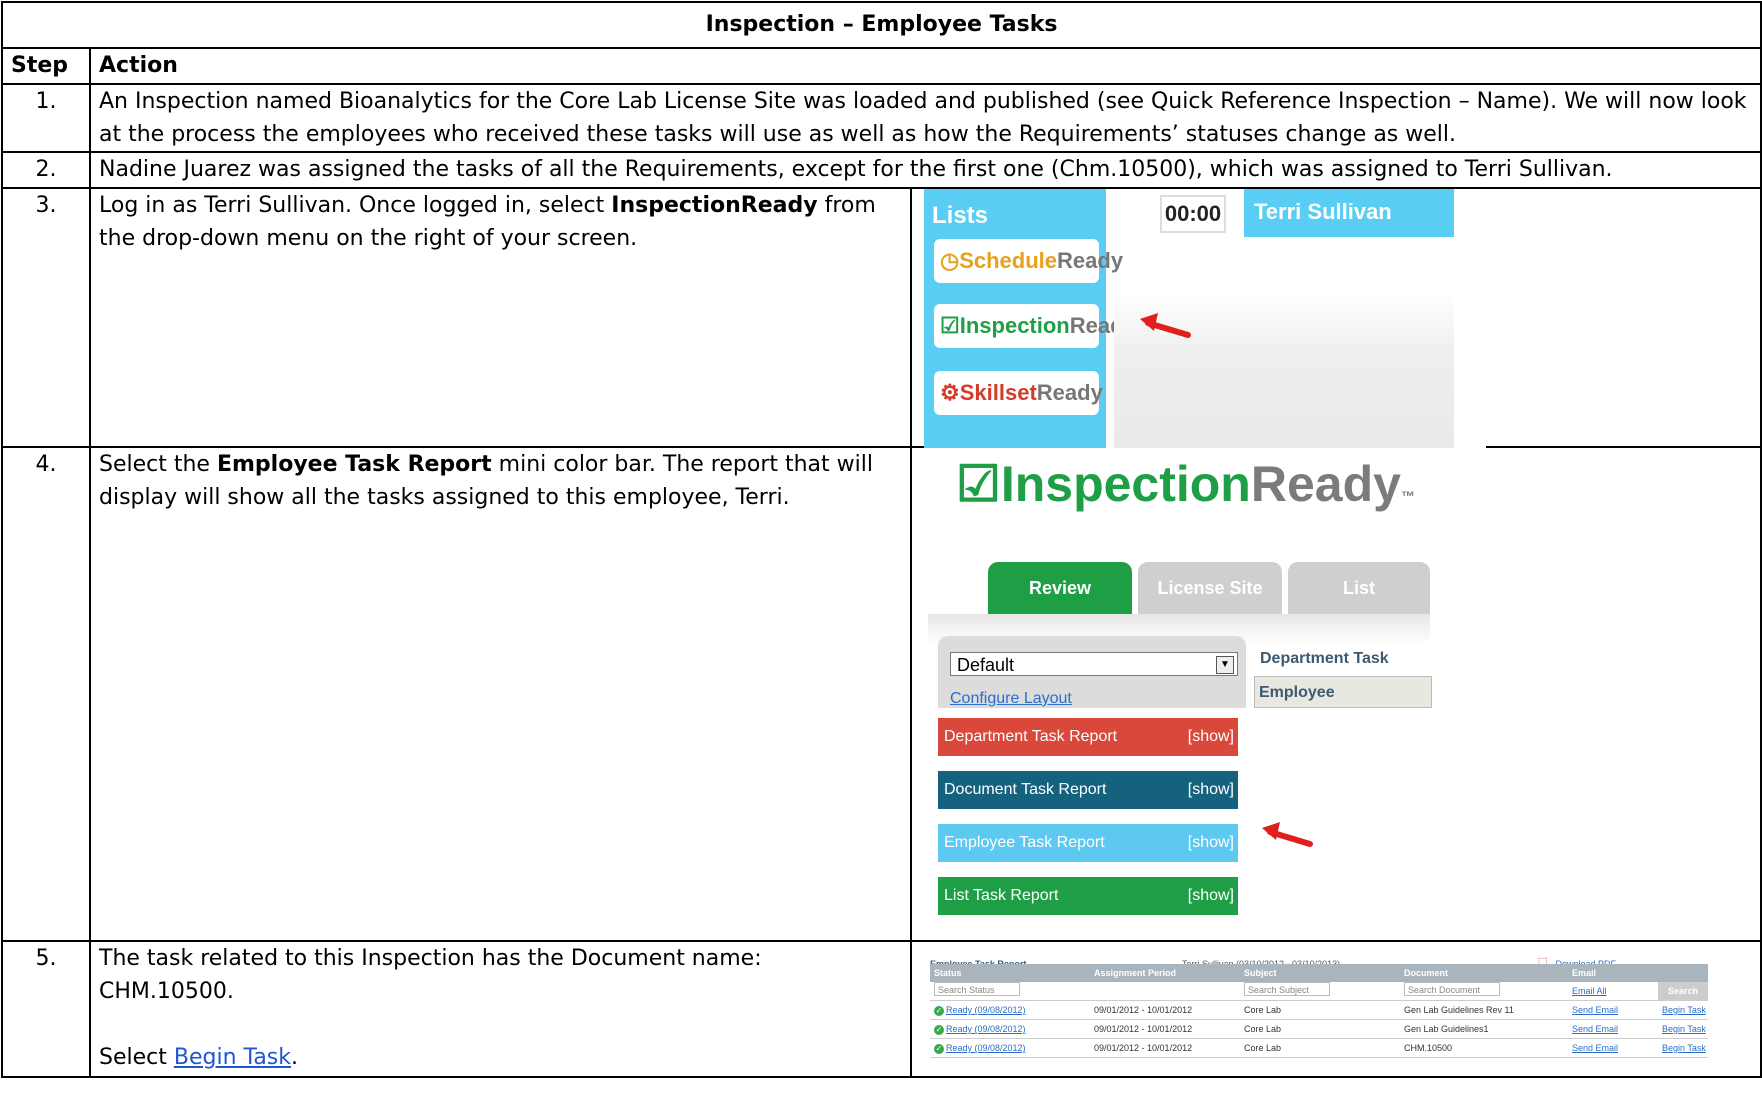 The image size is (1762, 1109). What do you see at coordinates (1320, 973) in the screenshot?
I see `column-header: Subject` at bounding box center [1320, 973].